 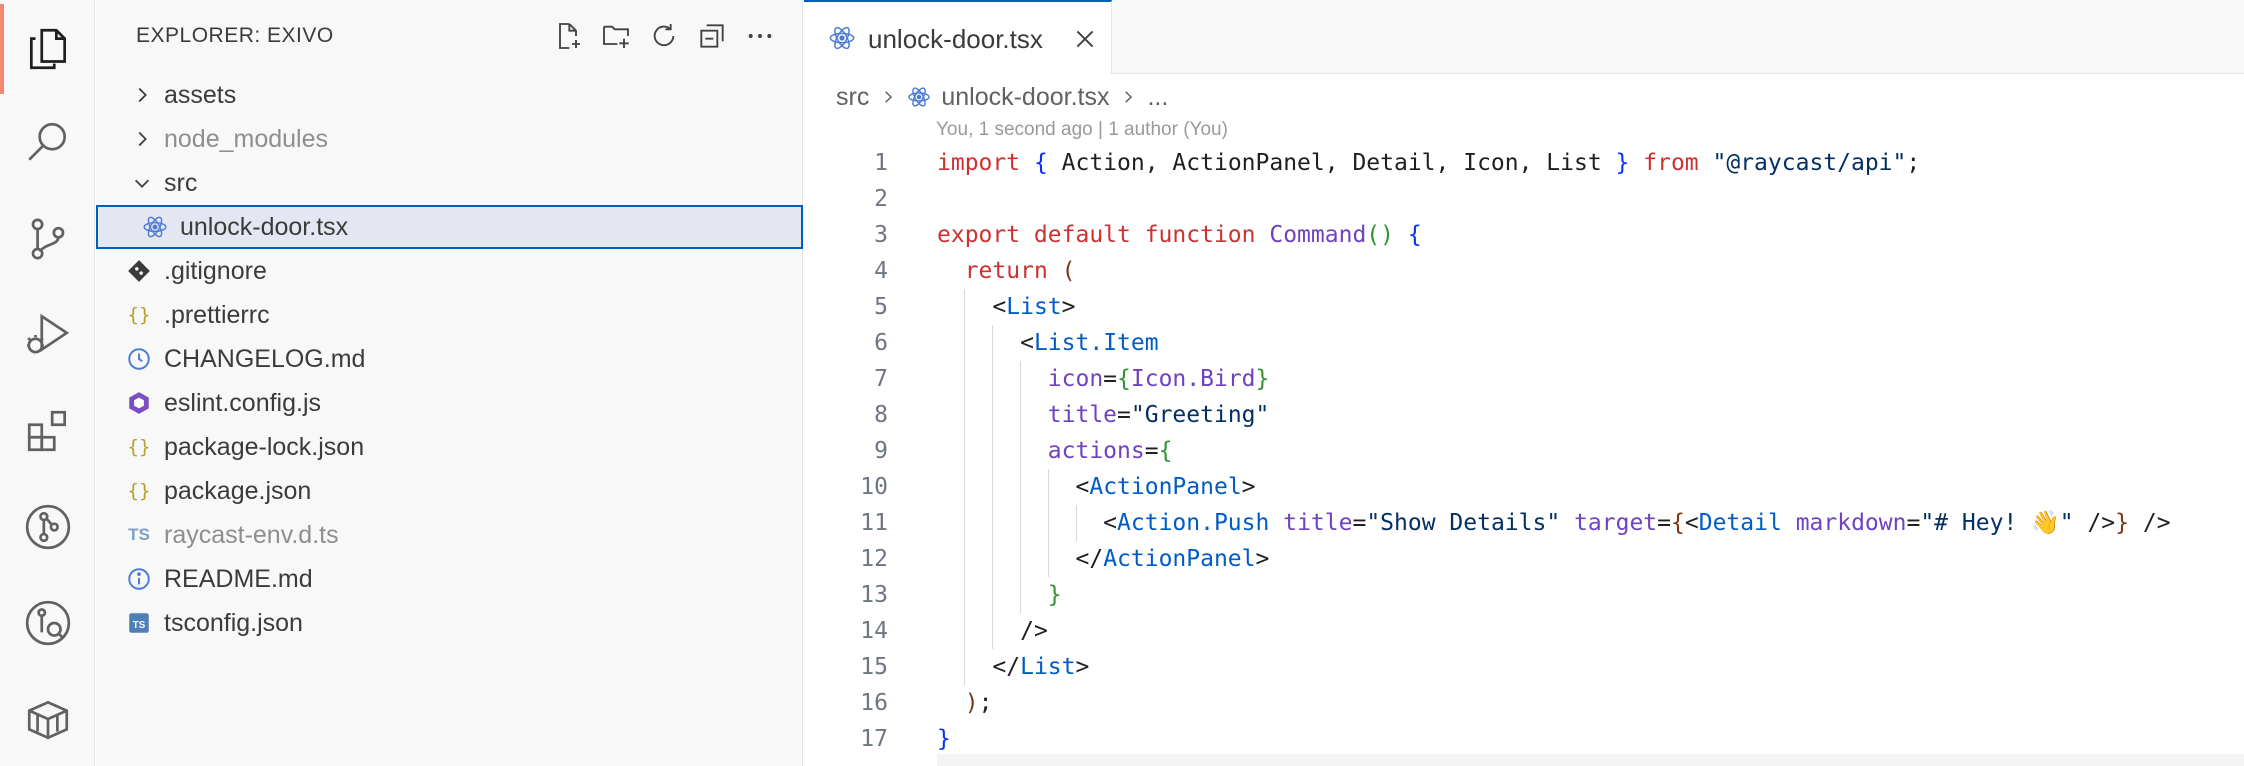 What do you see at coordinates (874, 739) in the screenshot?
I see `line-number: 17` at bounding box center [874, 739].